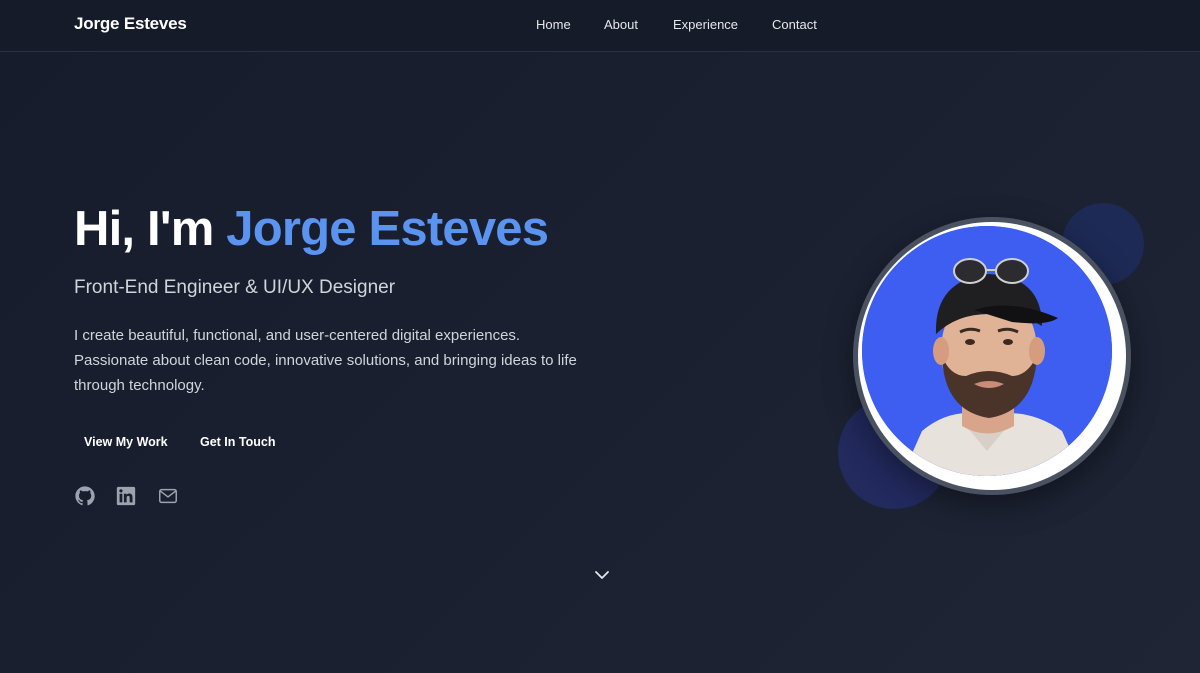 This screenshot has width=1200, height=673. Describe the element at coordinates (237, 443) in the screenshot. I see `get-in-touch-button: Get In Touch` at that location.